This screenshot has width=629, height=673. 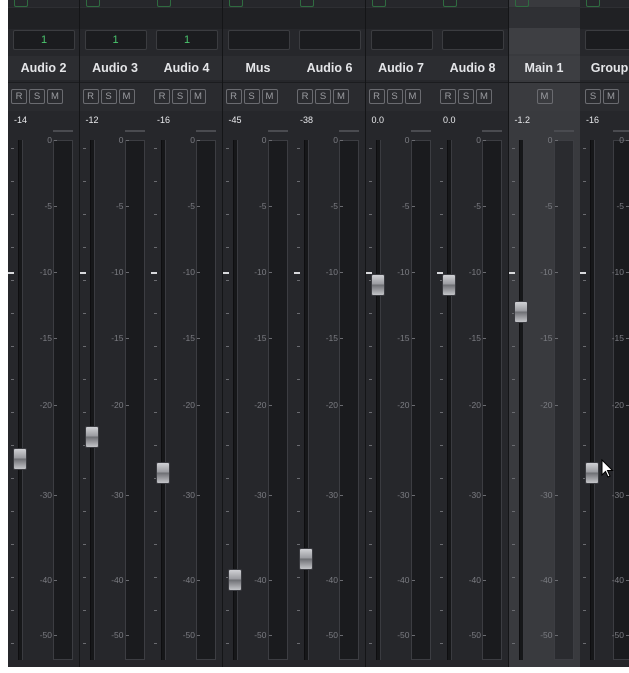 I want to click on channel-strip: Group S M -16 0 -5 -10 -15 -20 -30 -40 -50, so click(x=604, y=333).